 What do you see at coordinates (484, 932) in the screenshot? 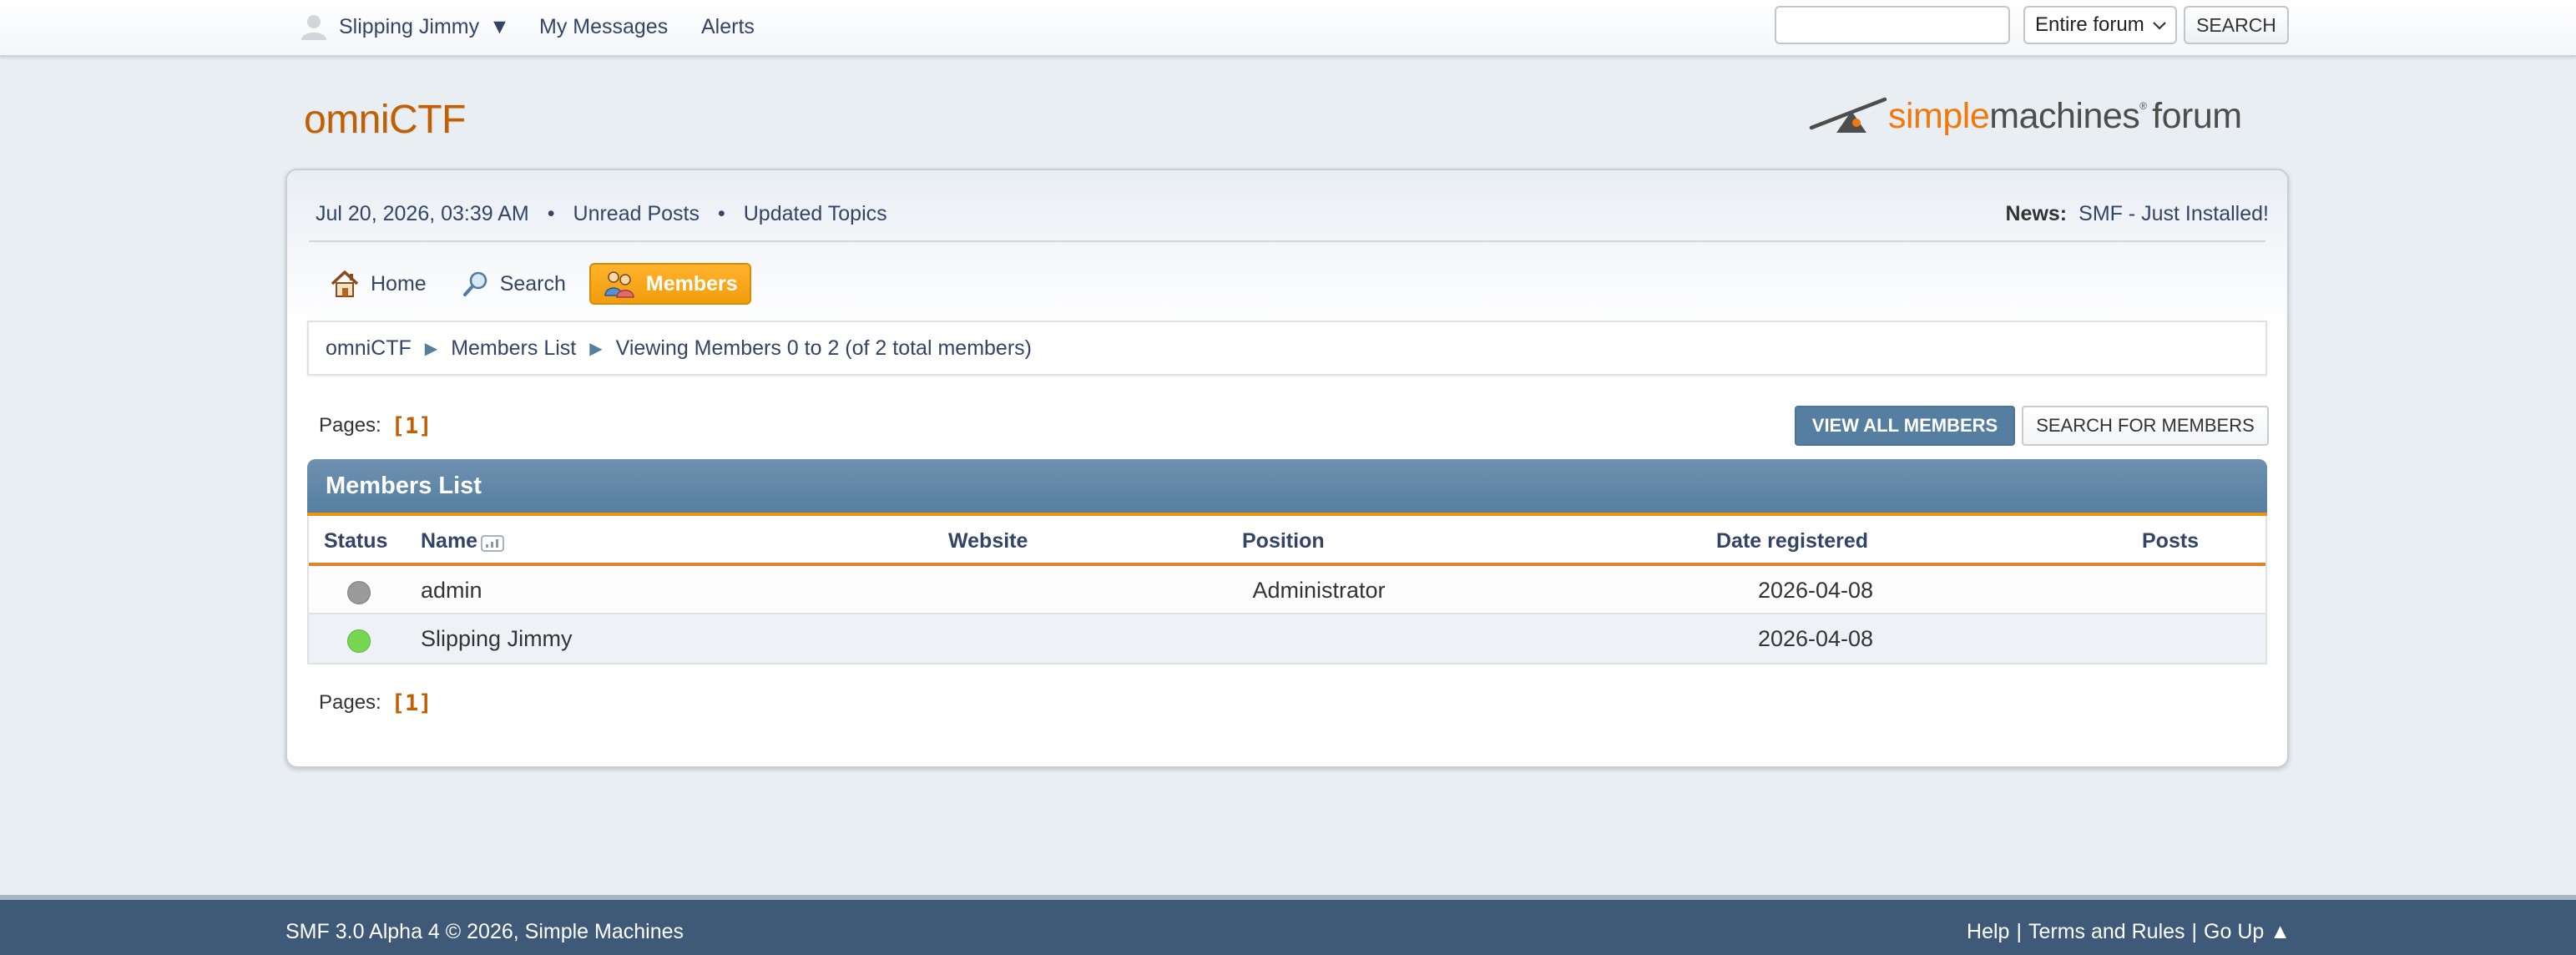
I see `footer-copyright: SMF 3.0 Alpha 4 © 2026, Simple Machines` at bounding box center [484, 932].